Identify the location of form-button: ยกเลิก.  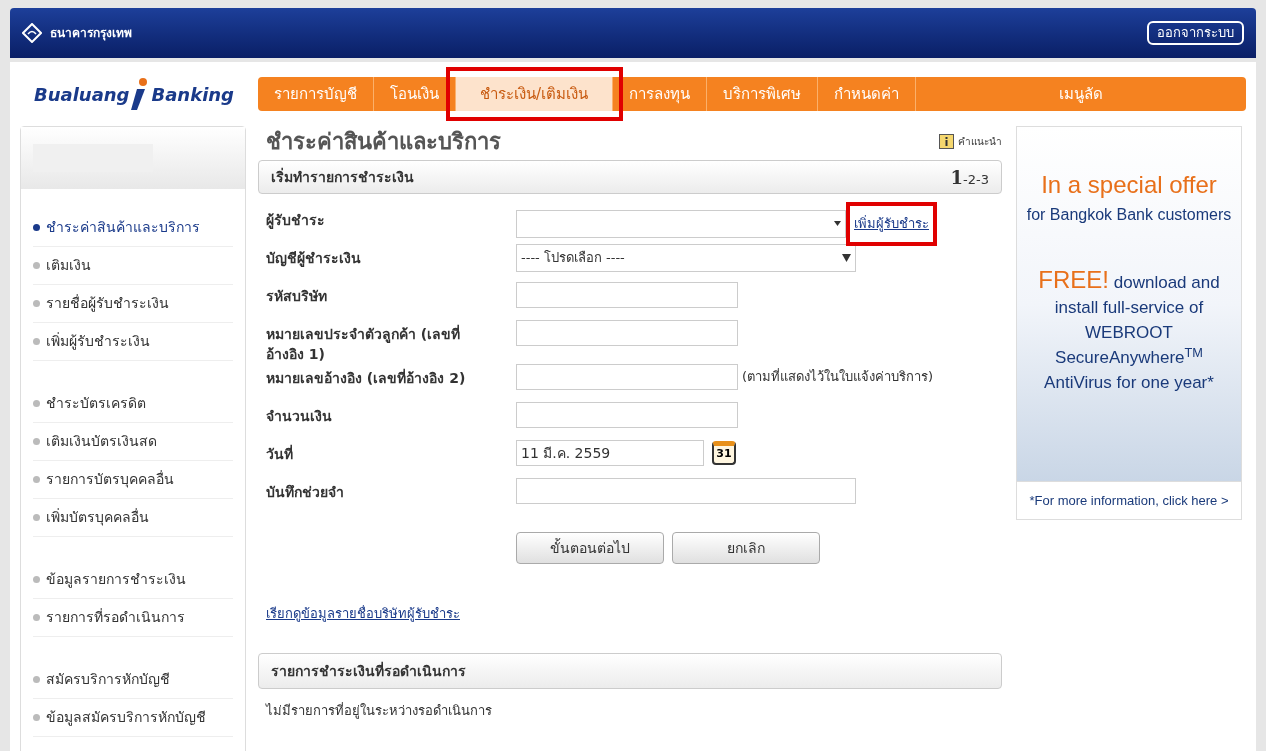
(746, 548).